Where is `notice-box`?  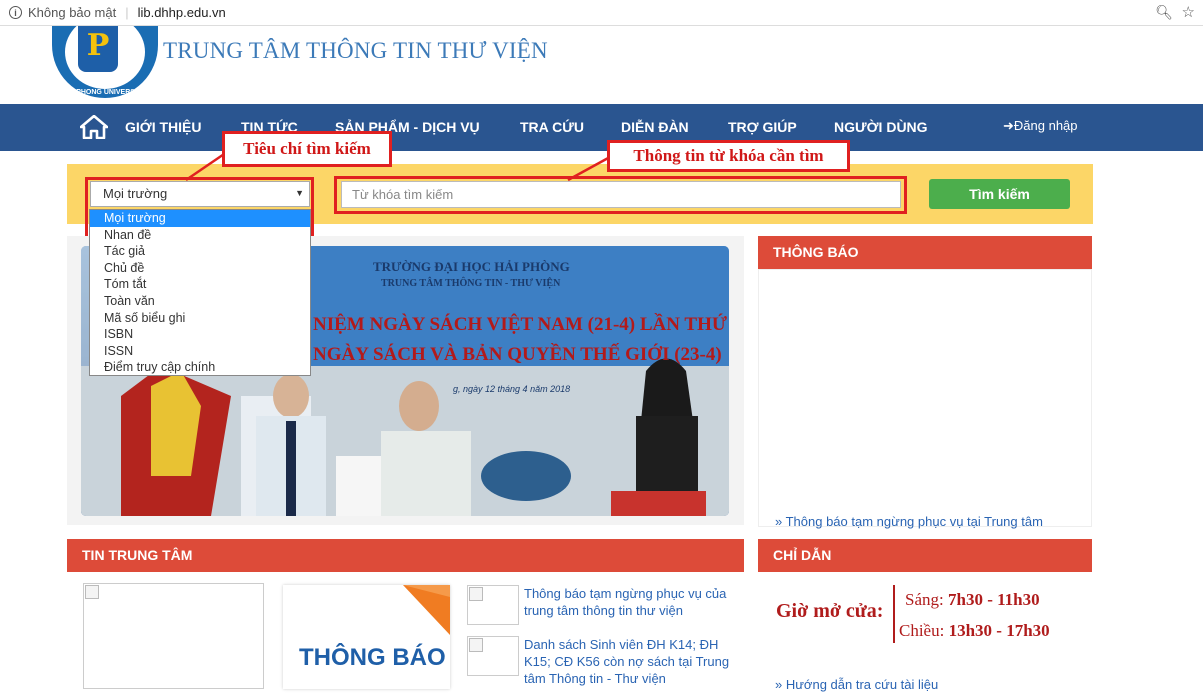
notice-box is located at coordinates (925, 398).